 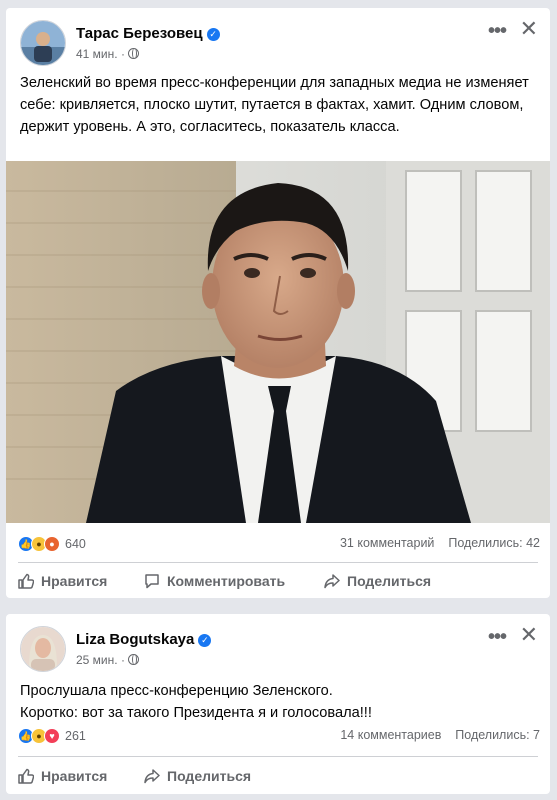 I want to click on comments-count: 14 комментариев, so click(x=390, y=735).